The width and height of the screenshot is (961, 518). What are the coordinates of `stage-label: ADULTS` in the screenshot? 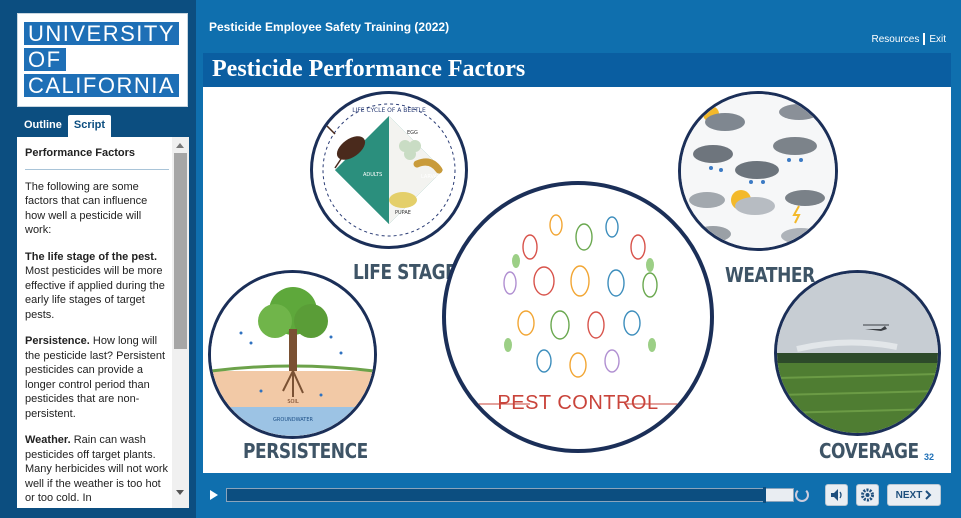 It's located at (372, 175).